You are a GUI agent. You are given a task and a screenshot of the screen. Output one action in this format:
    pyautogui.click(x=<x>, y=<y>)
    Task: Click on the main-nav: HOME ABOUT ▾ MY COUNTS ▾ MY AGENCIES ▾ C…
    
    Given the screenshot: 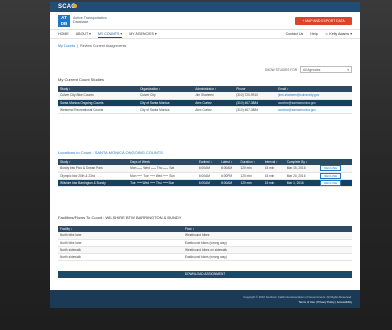 What is the action you would take?
    pyautogui.click(x=205, y=34)
    